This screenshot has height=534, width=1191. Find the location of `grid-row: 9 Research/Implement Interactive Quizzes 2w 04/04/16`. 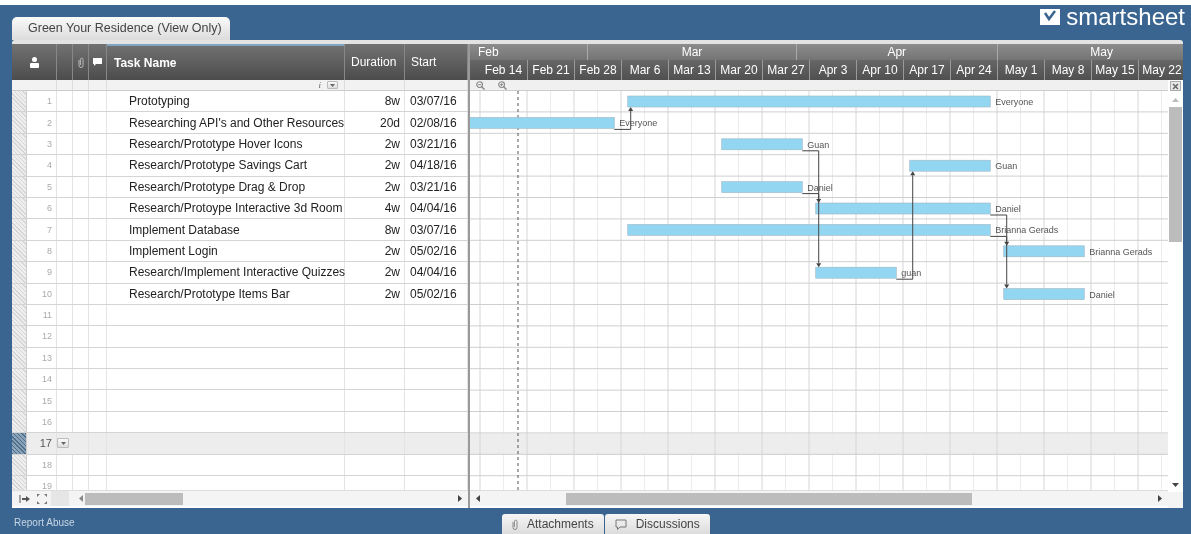

grid-row: 9 Research/Implement Interactive Quizzes 2w 04/04/16 is located at coordinates (240, 273).